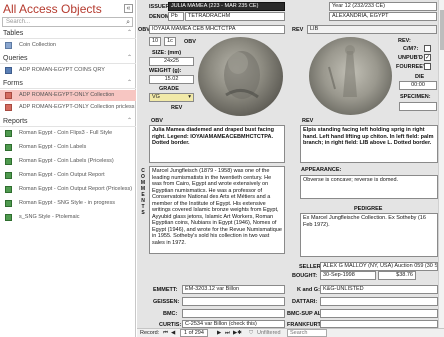 The image size is (444, 337). I want to click on unpubd-checkbox: ✓, so click(427, 57).